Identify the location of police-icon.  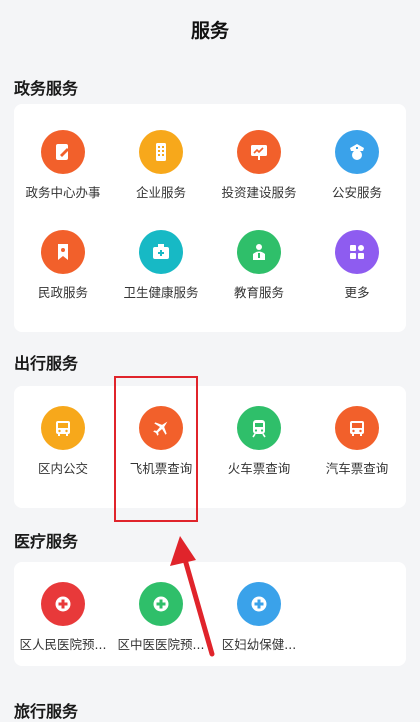
(357, 152).